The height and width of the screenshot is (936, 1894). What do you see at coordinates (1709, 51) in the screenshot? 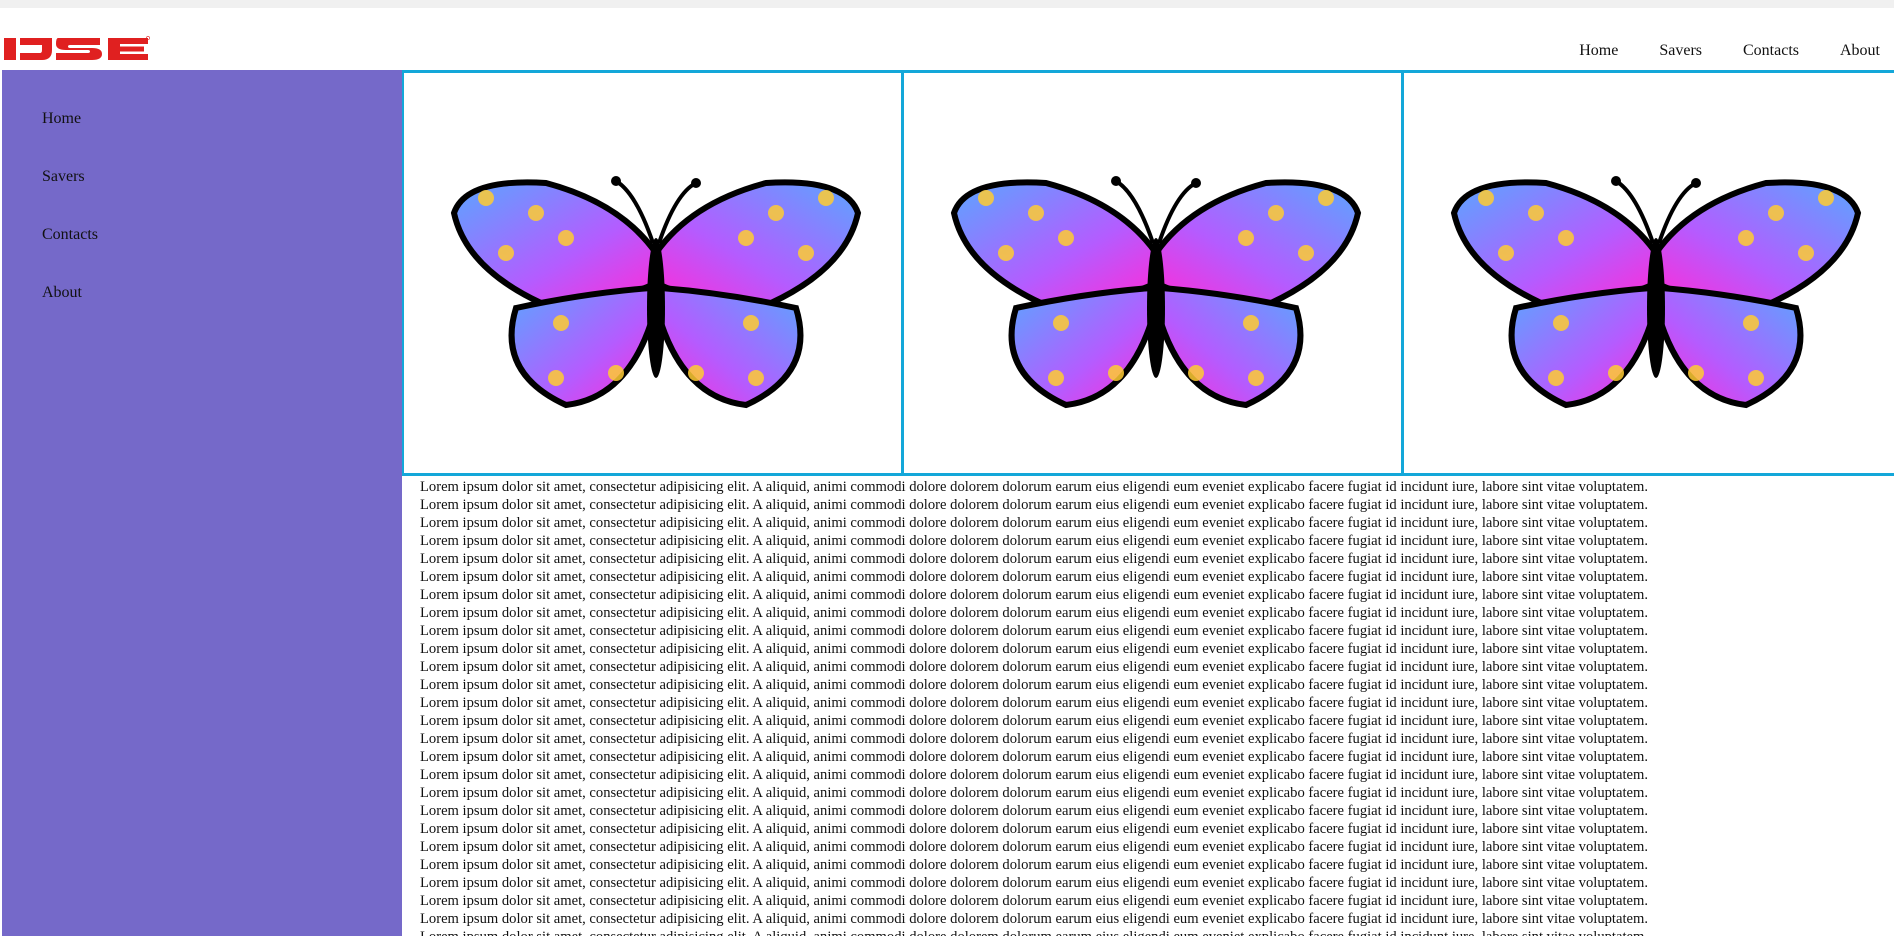
I see `top-nav: Home Savers Contacts About` at bounding box center [1709, 51].